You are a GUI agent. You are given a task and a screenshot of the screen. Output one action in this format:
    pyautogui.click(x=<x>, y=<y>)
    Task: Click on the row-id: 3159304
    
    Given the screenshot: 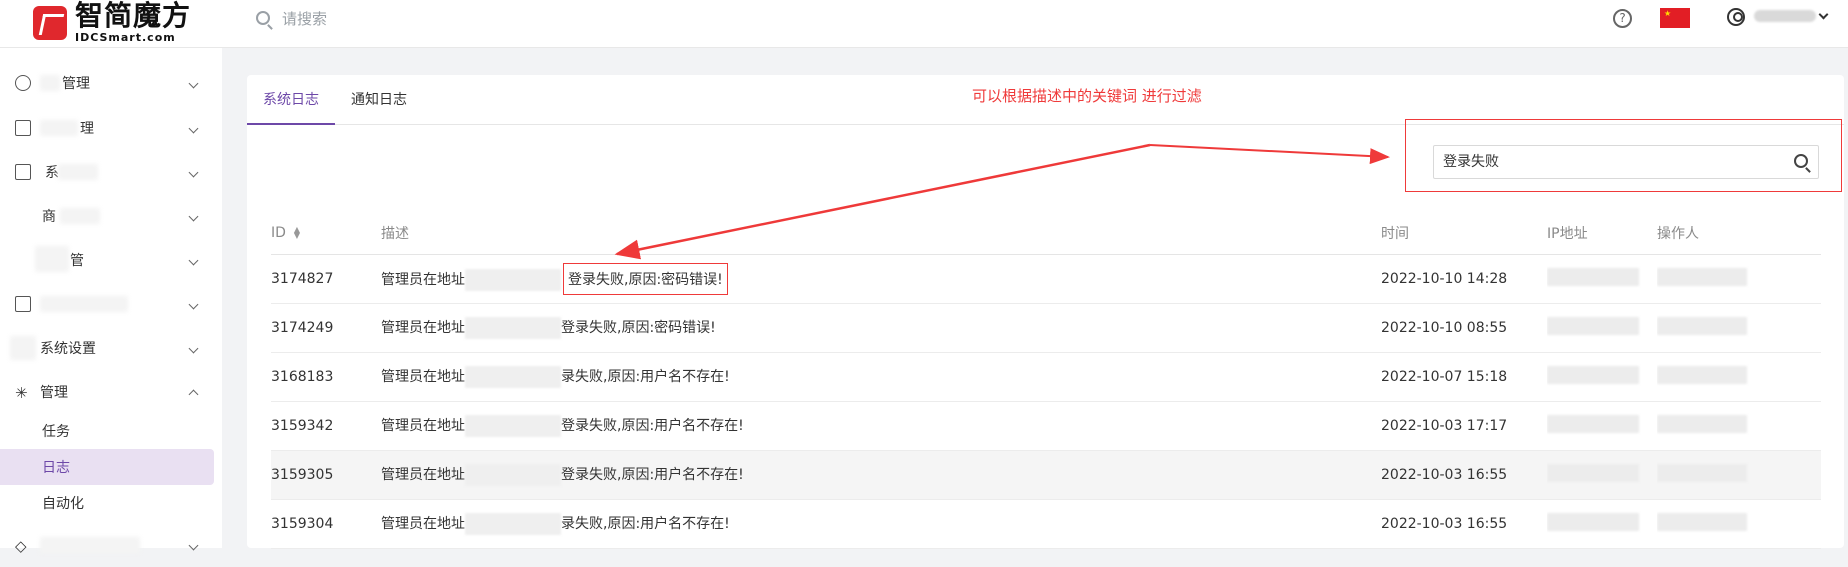 What is the action you would take?
    pyautogui.click(x=326, y=524)
    